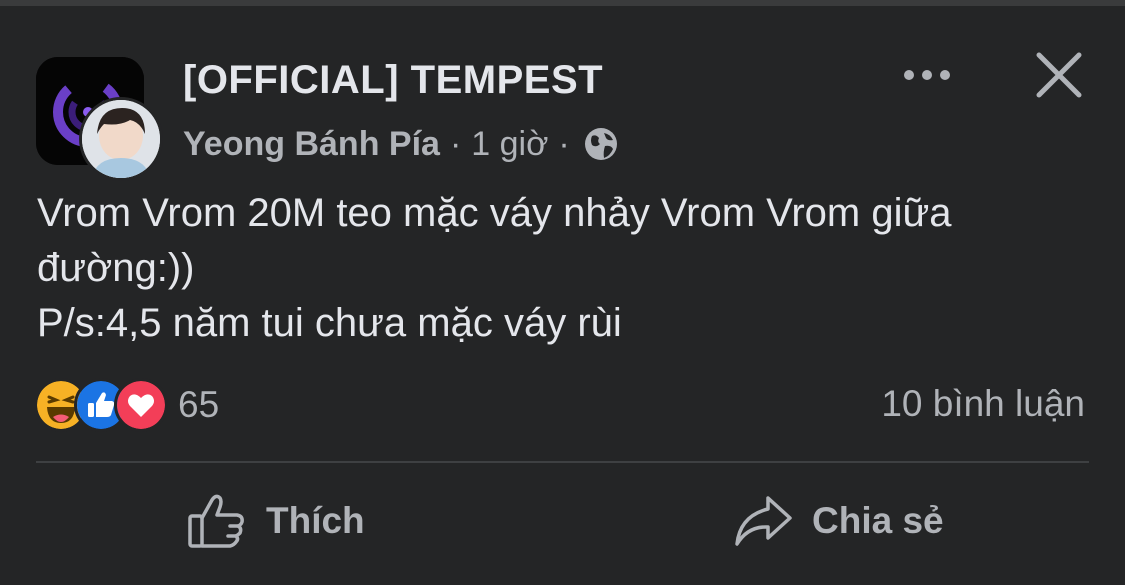  I want to click on share-button: Chia sẻ, so click(838, 521).